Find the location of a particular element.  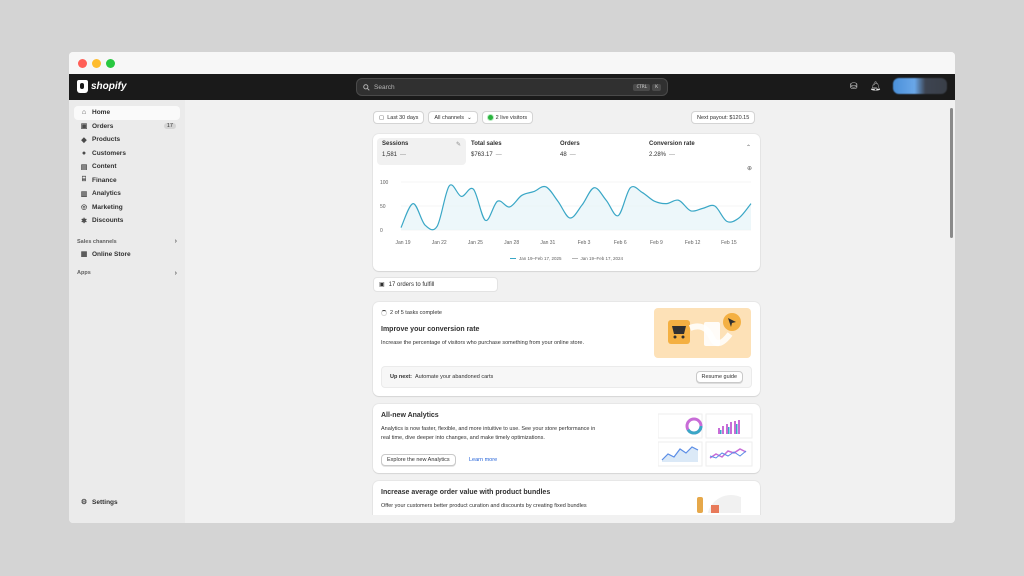

calendar-icon: ▢ is located at coordinates (382, 117).